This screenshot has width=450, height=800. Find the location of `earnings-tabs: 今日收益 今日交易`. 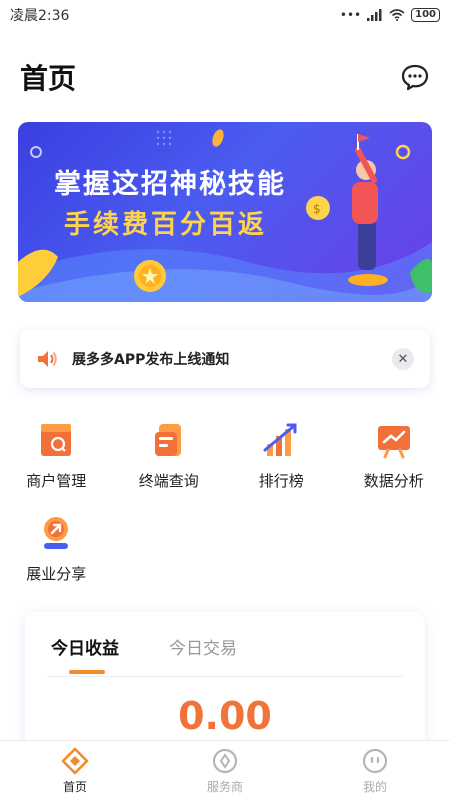

earnings-tabs: 今日收益 今日交易 is located at coordinates (225, 635).